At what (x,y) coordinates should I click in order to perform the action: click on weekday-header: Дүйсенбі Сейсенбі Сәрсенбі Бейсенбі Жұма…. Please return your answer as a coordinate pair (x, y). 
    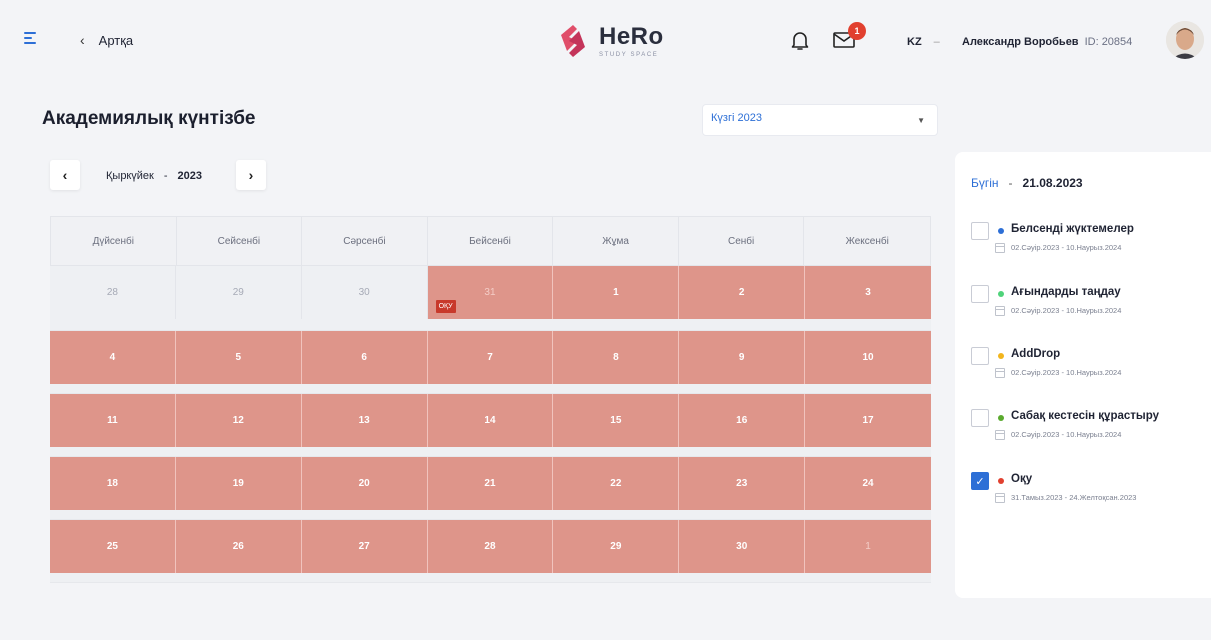
    Looking at the image, I should click on (490, 241).